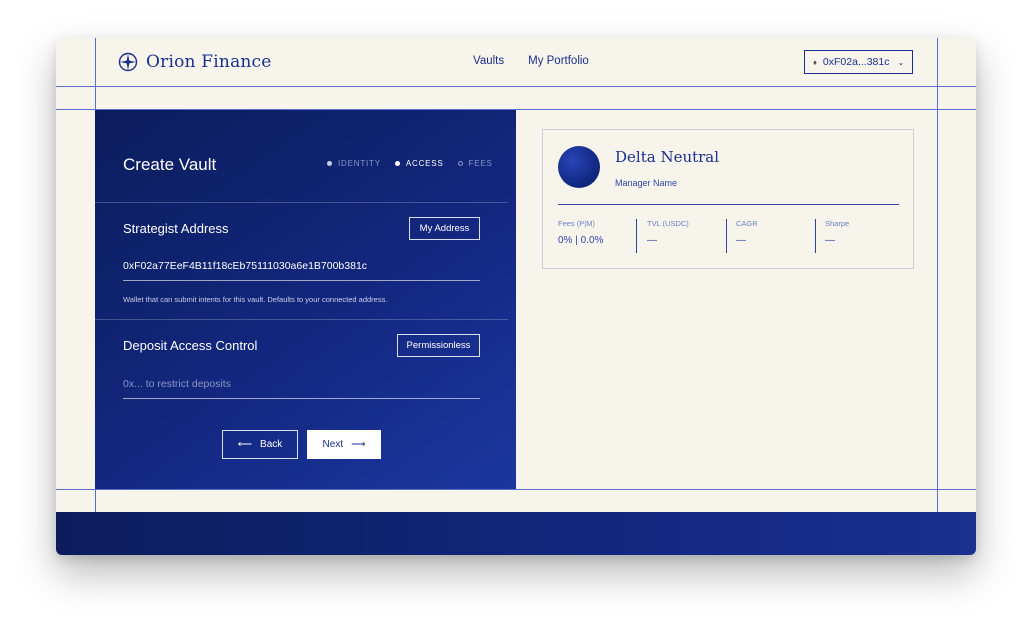 This screenshot has height=630, width=1032. Describe the element at coordinates (170, 164) in the screenshot. I see `page-title: Create Vault` at that location.